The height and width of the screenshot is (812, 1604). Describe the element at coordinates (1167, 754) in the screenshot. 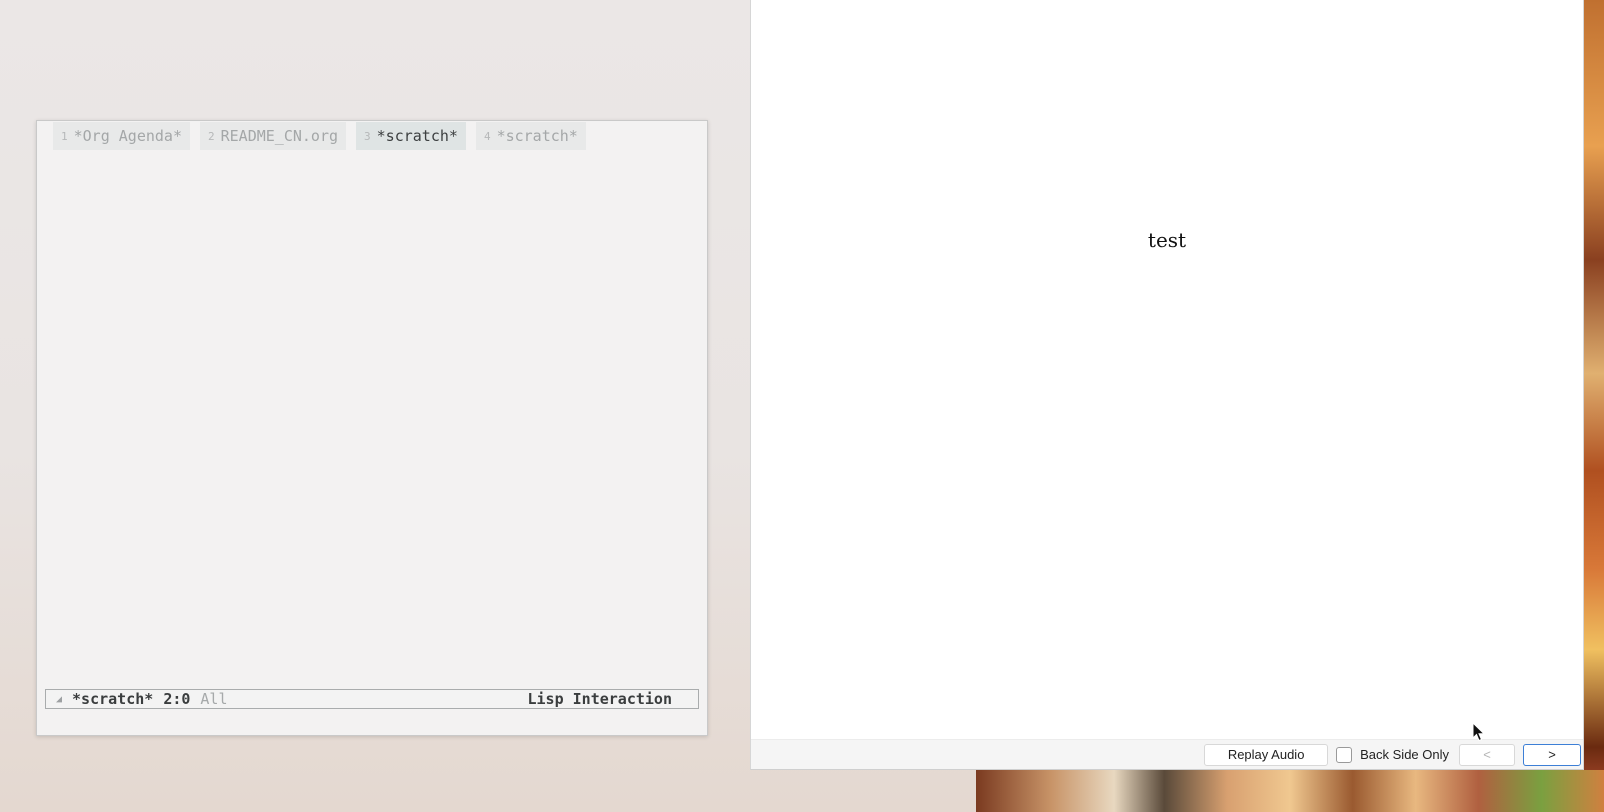

I see `card-bottom-bar: Replay Audio Back Side Only < >` at that location.